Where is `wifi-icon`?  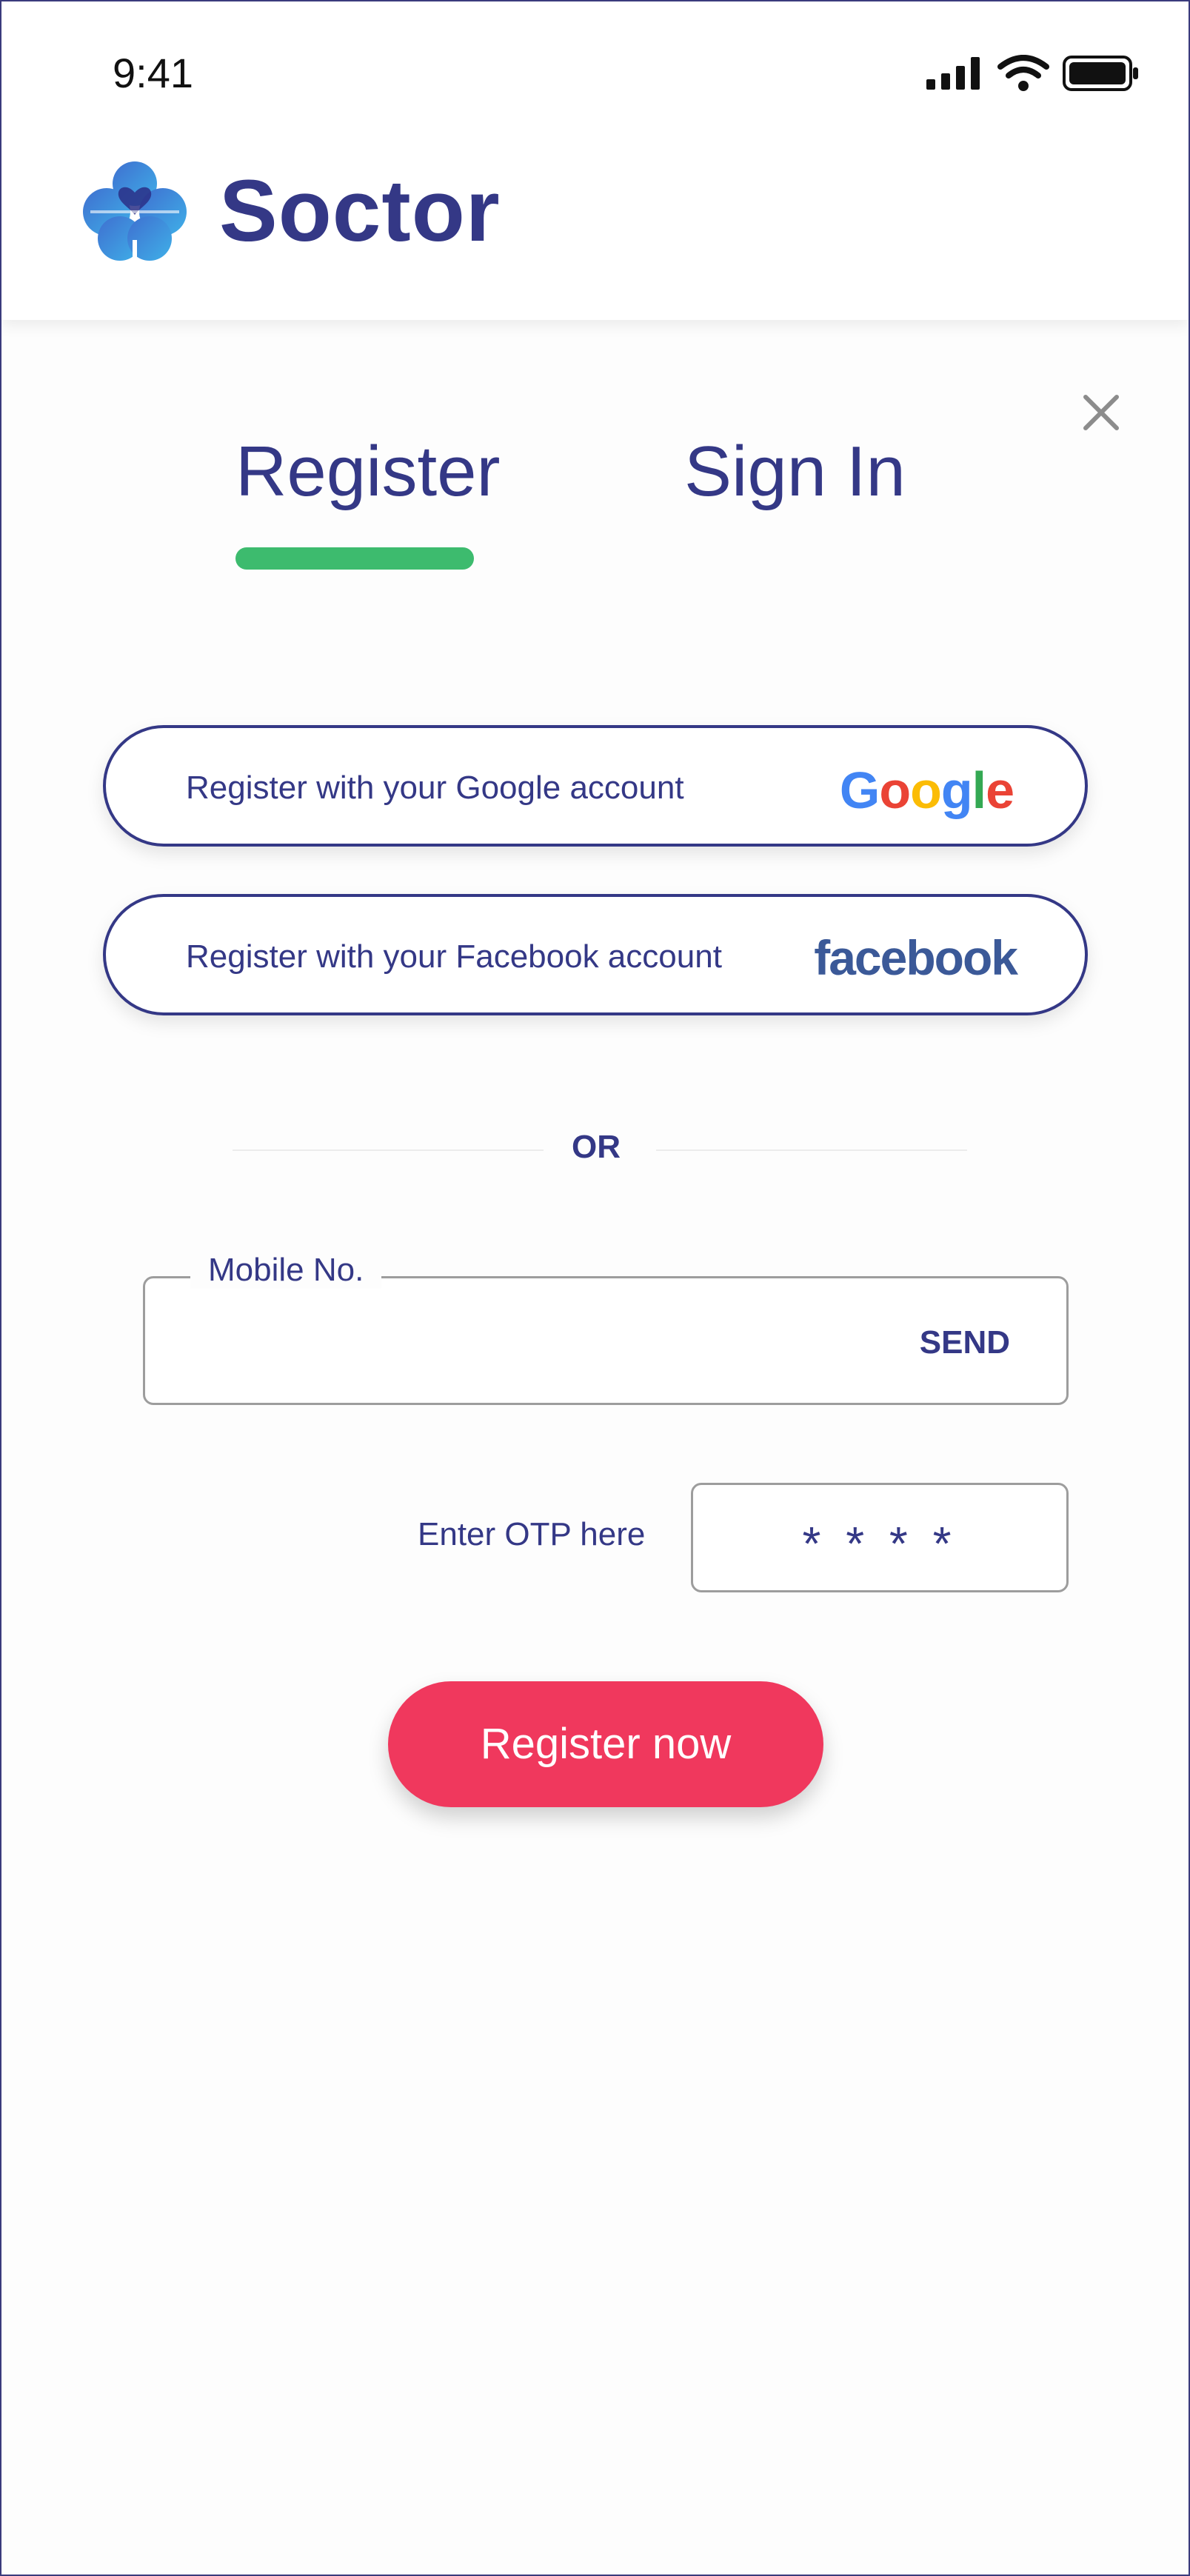 wifi-icon is located at coordinates (1023, 73).